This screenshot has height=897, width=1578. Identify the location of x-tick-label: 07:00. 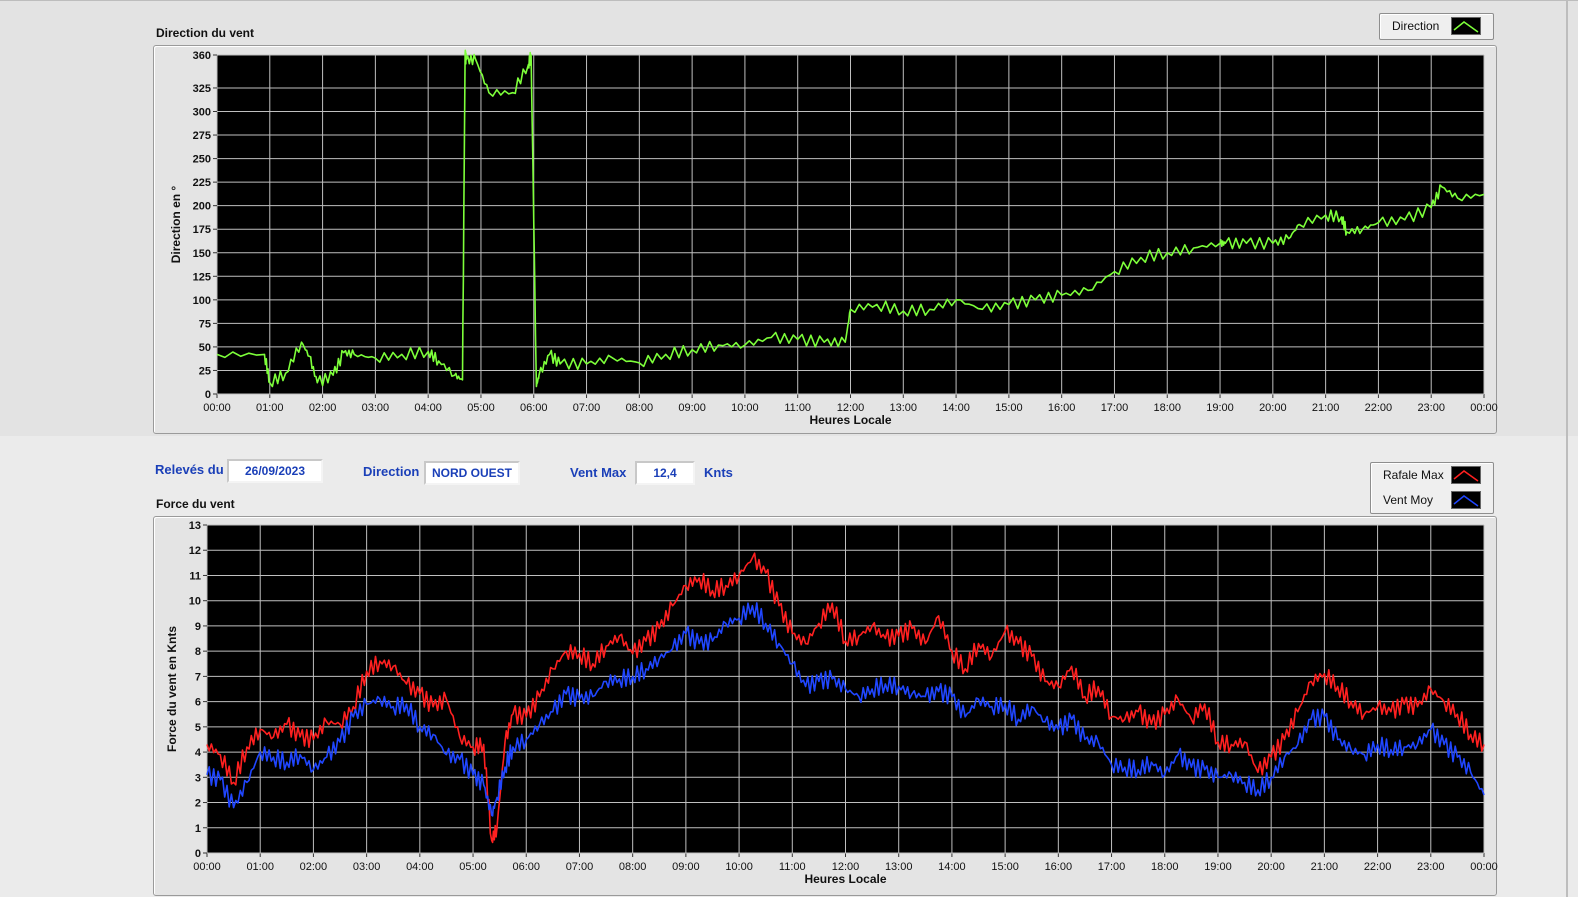
(580, 867).